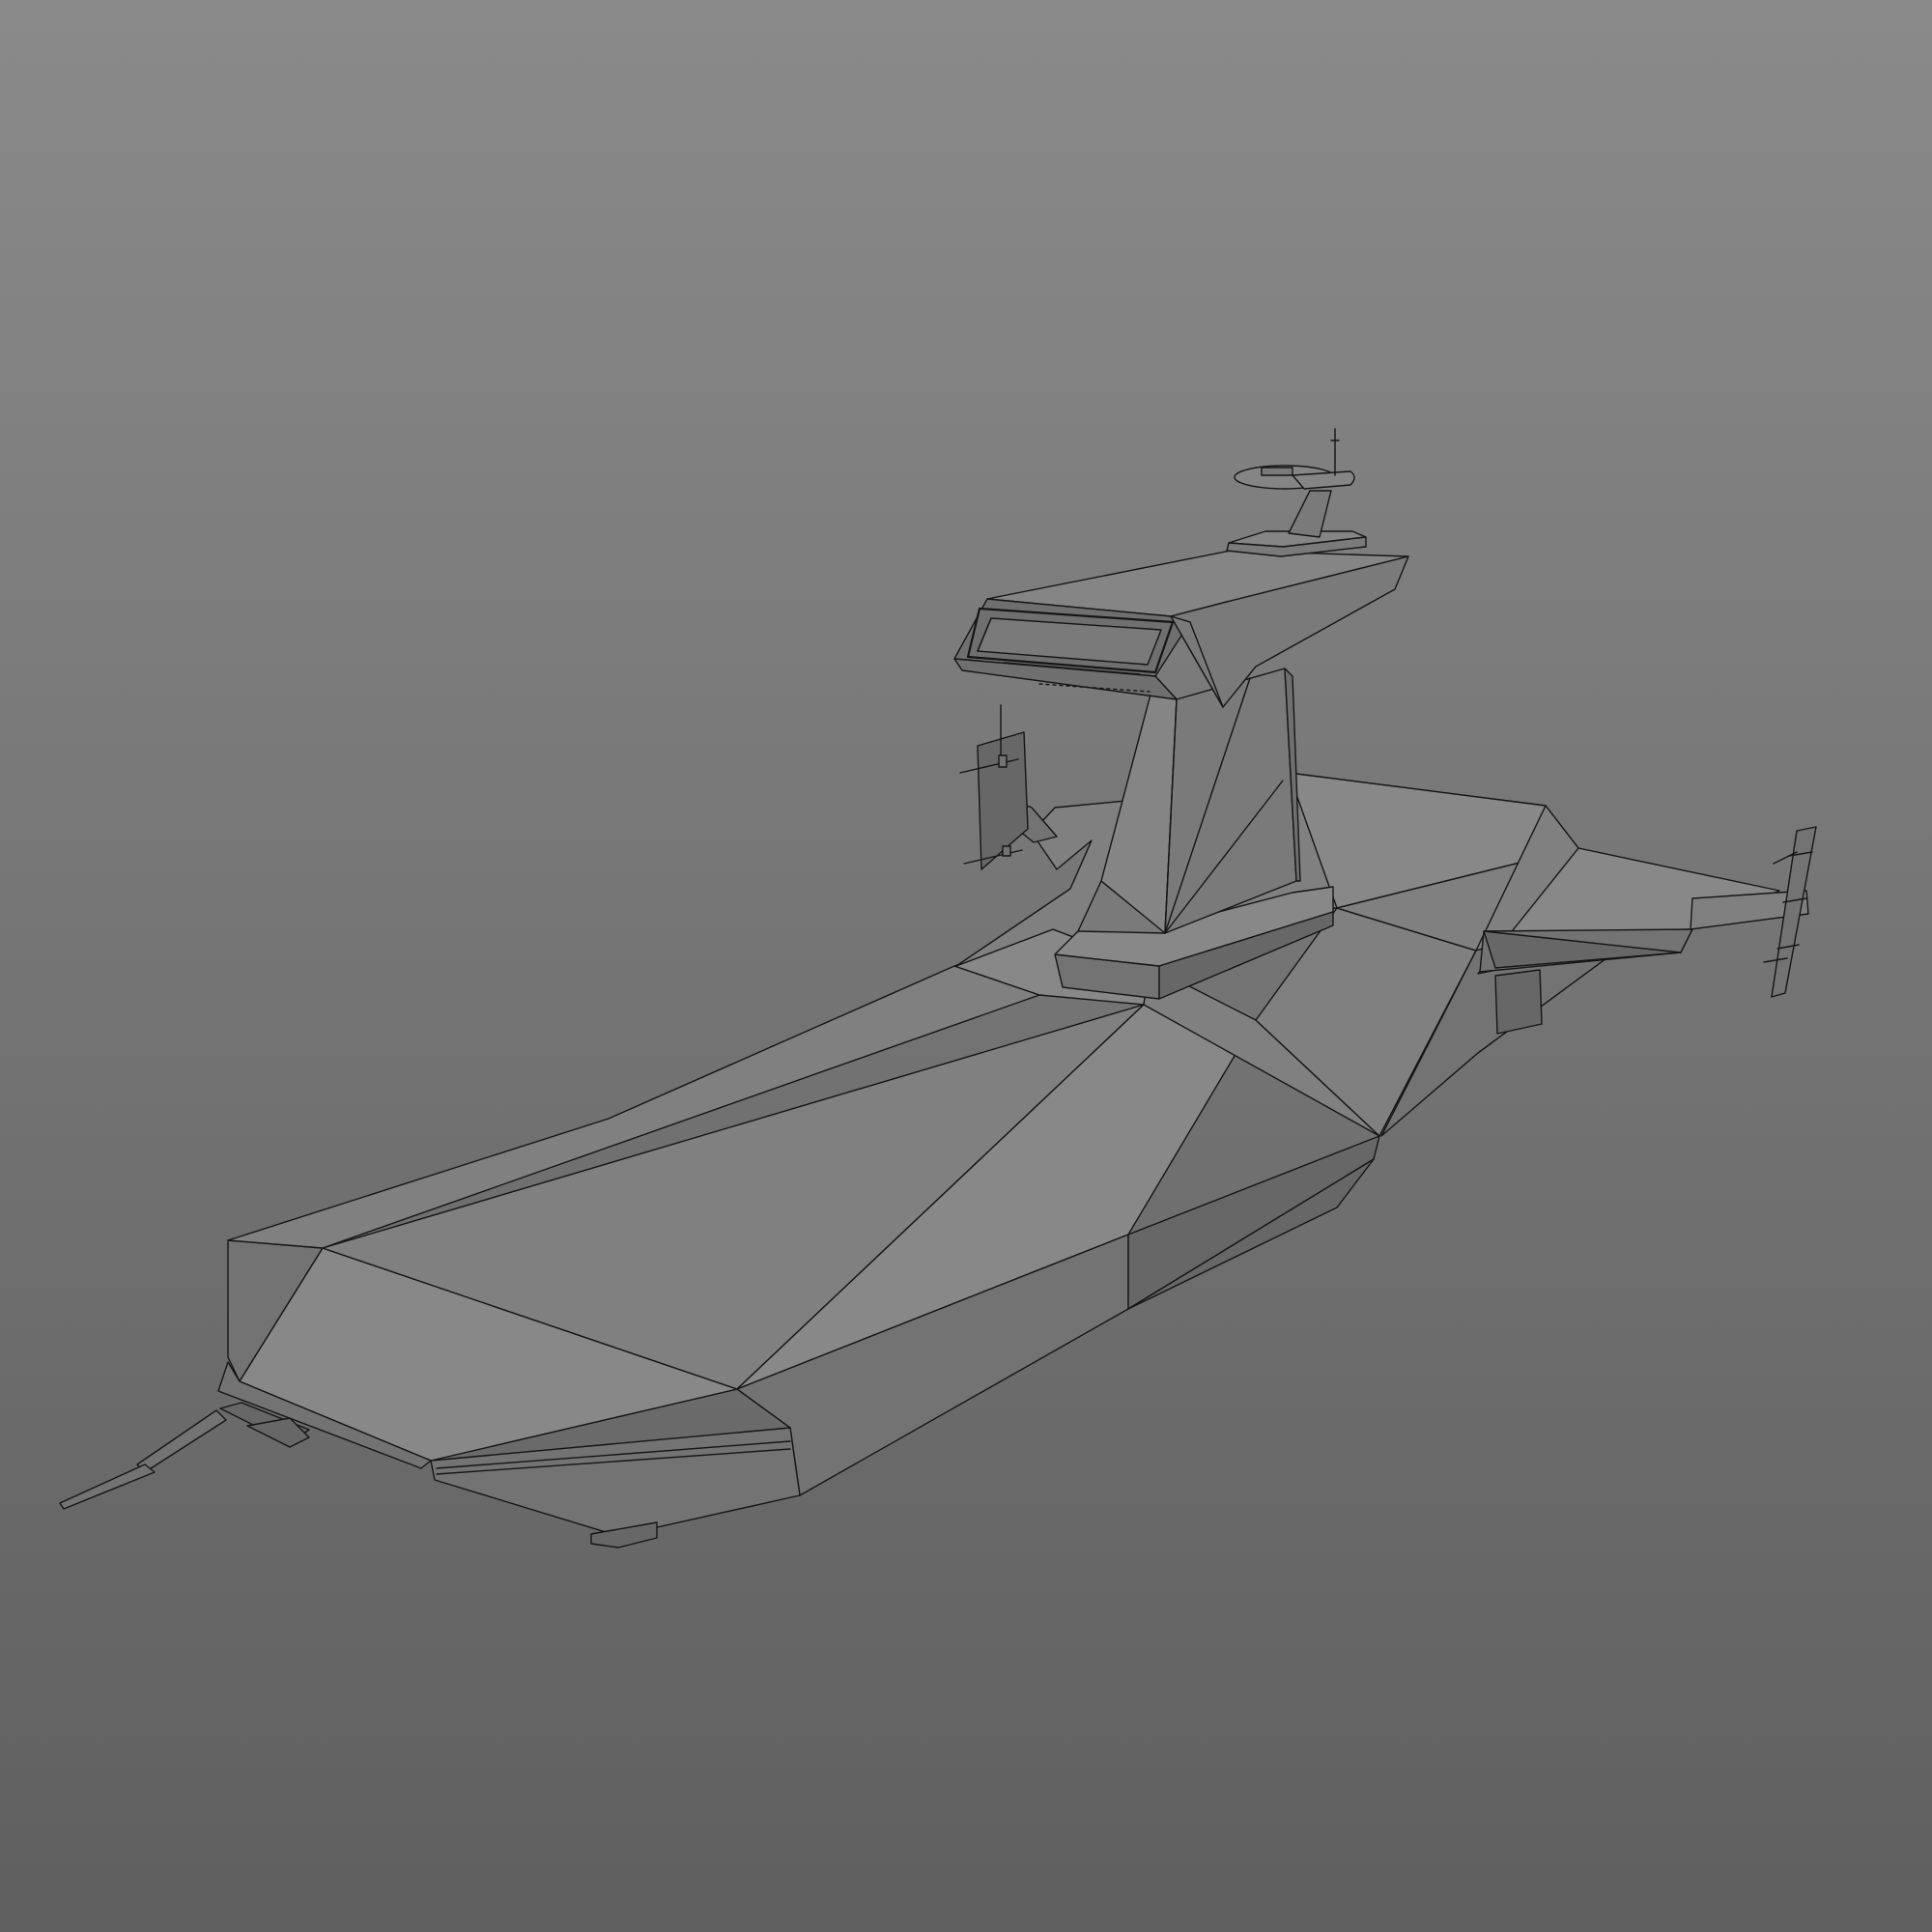 This screenshot has width=1932, height=1932. Describe the element at coordinates (1003, 761) in the screenshot. I see `port-mast-box` at that location.